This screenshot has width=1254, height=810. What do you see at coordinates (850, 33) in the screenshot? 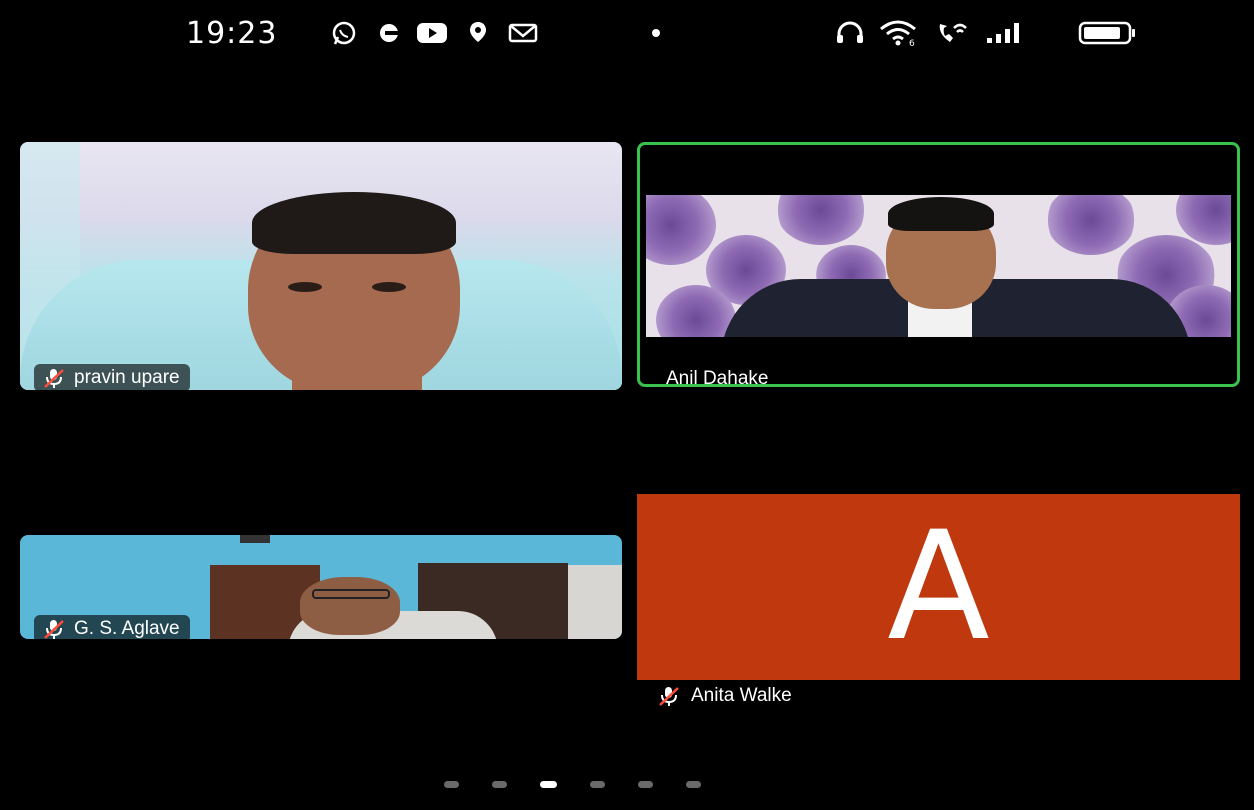
I see `headphones-icon` at bounding box center [850, 33].